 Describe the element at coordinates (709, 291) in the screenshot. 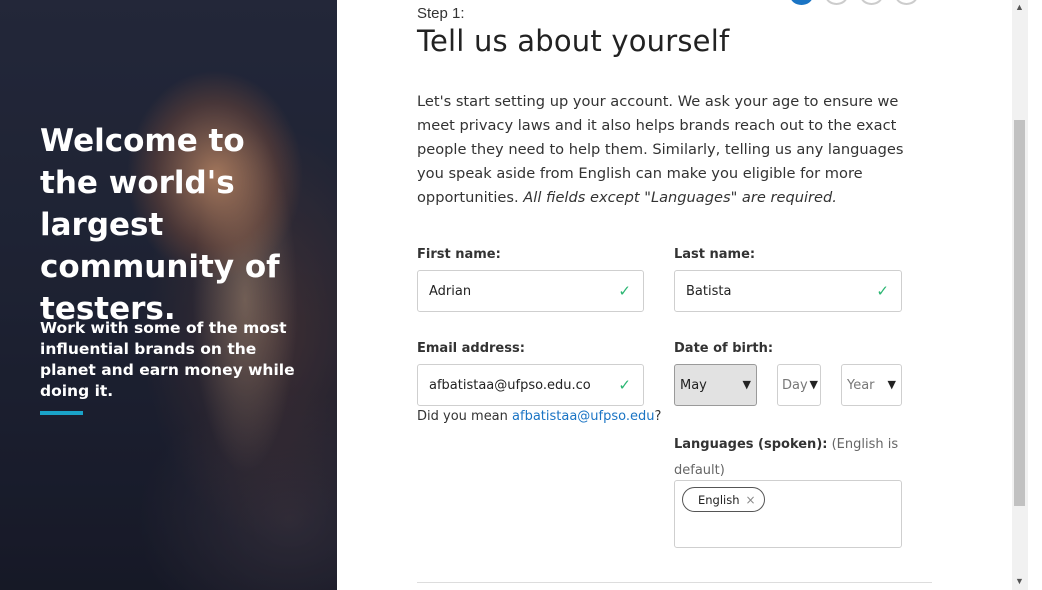

I see `last-name-value: Batista` at that location.